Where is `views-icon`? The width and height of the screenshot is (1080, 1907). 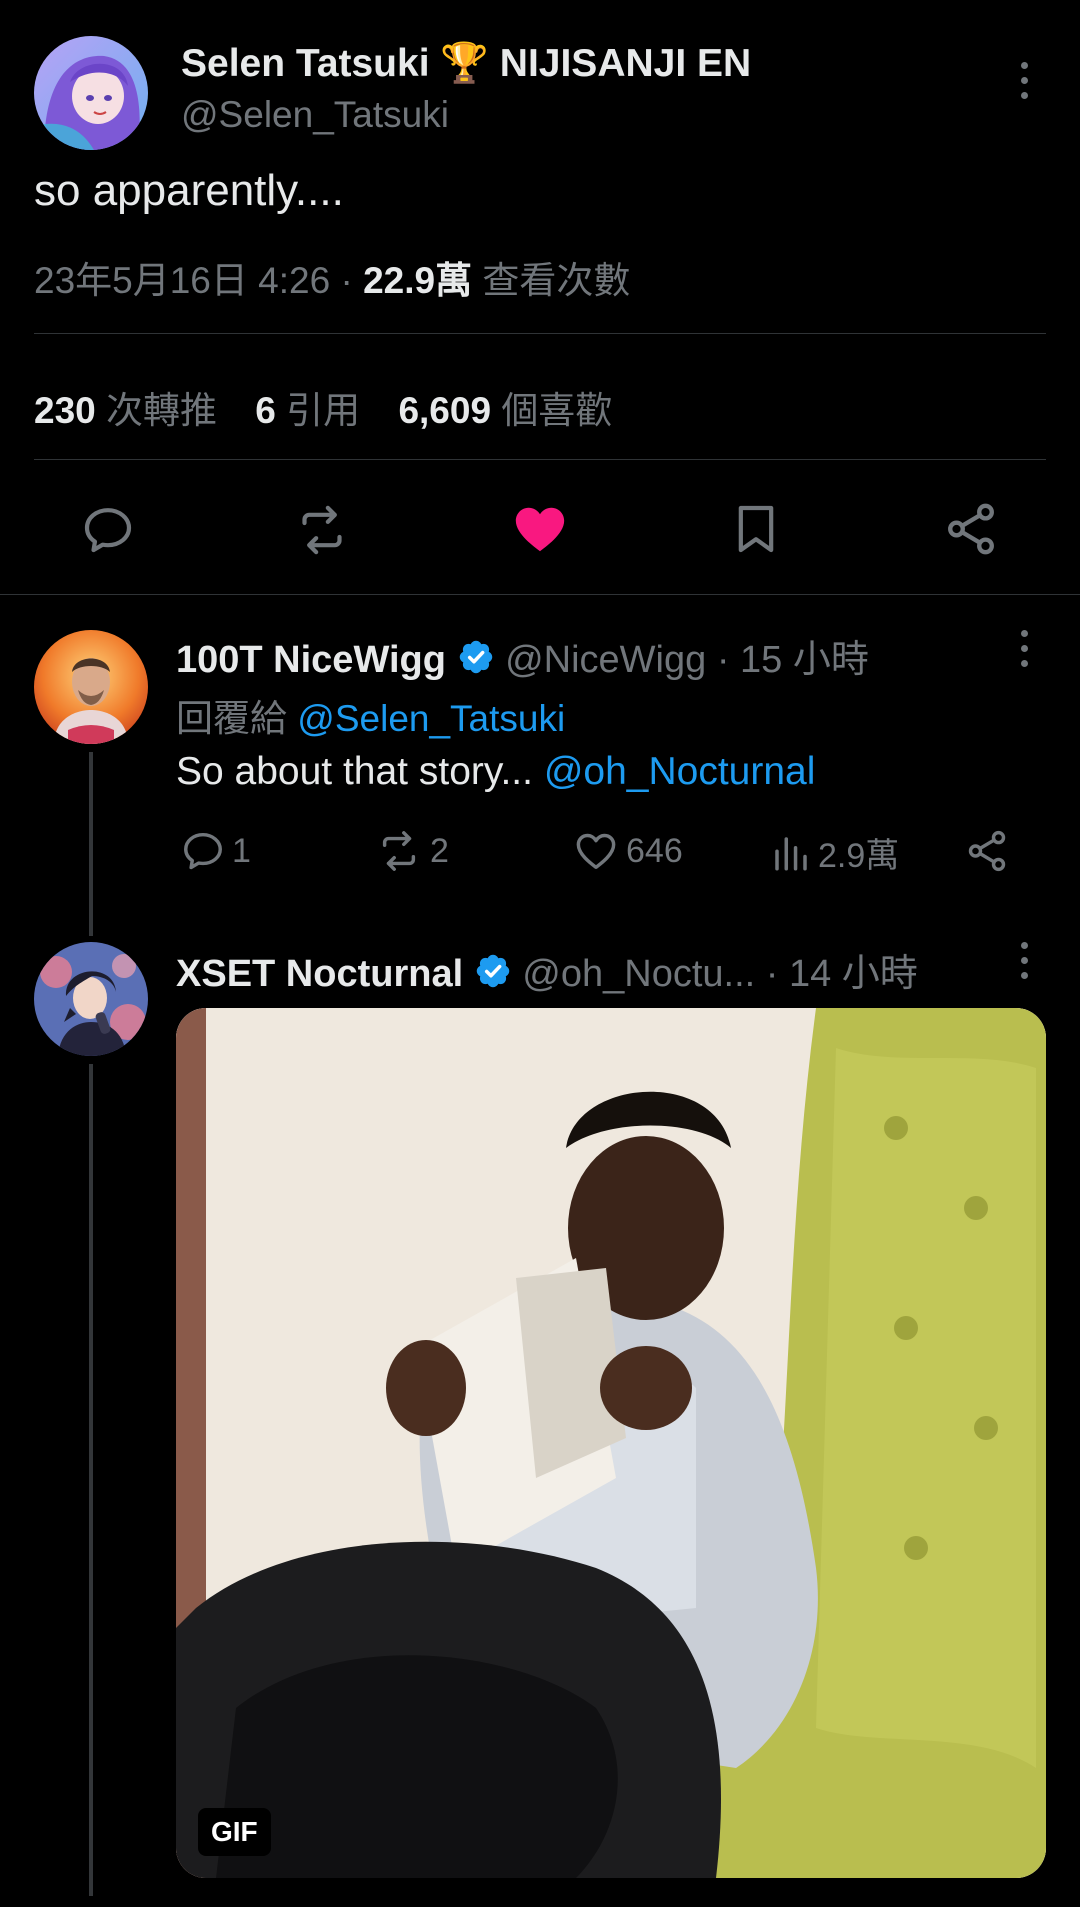 views-icon is located at coordinates (791, 853).